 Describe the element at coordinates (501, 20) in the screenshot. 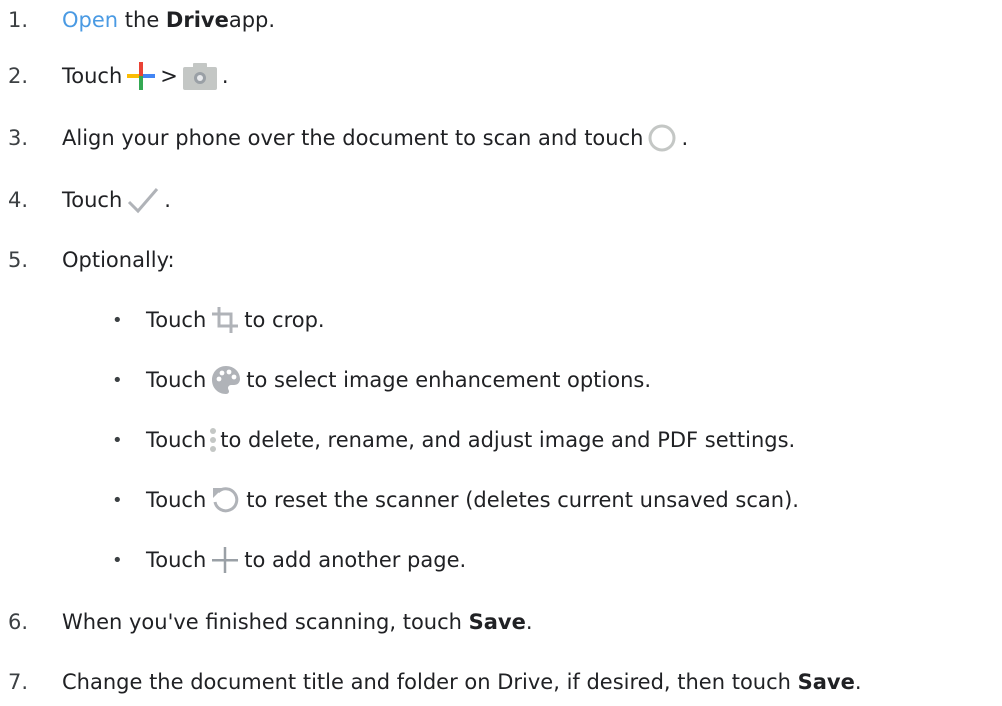

I see `step-1: 1. Open the Drive app.` at that location.